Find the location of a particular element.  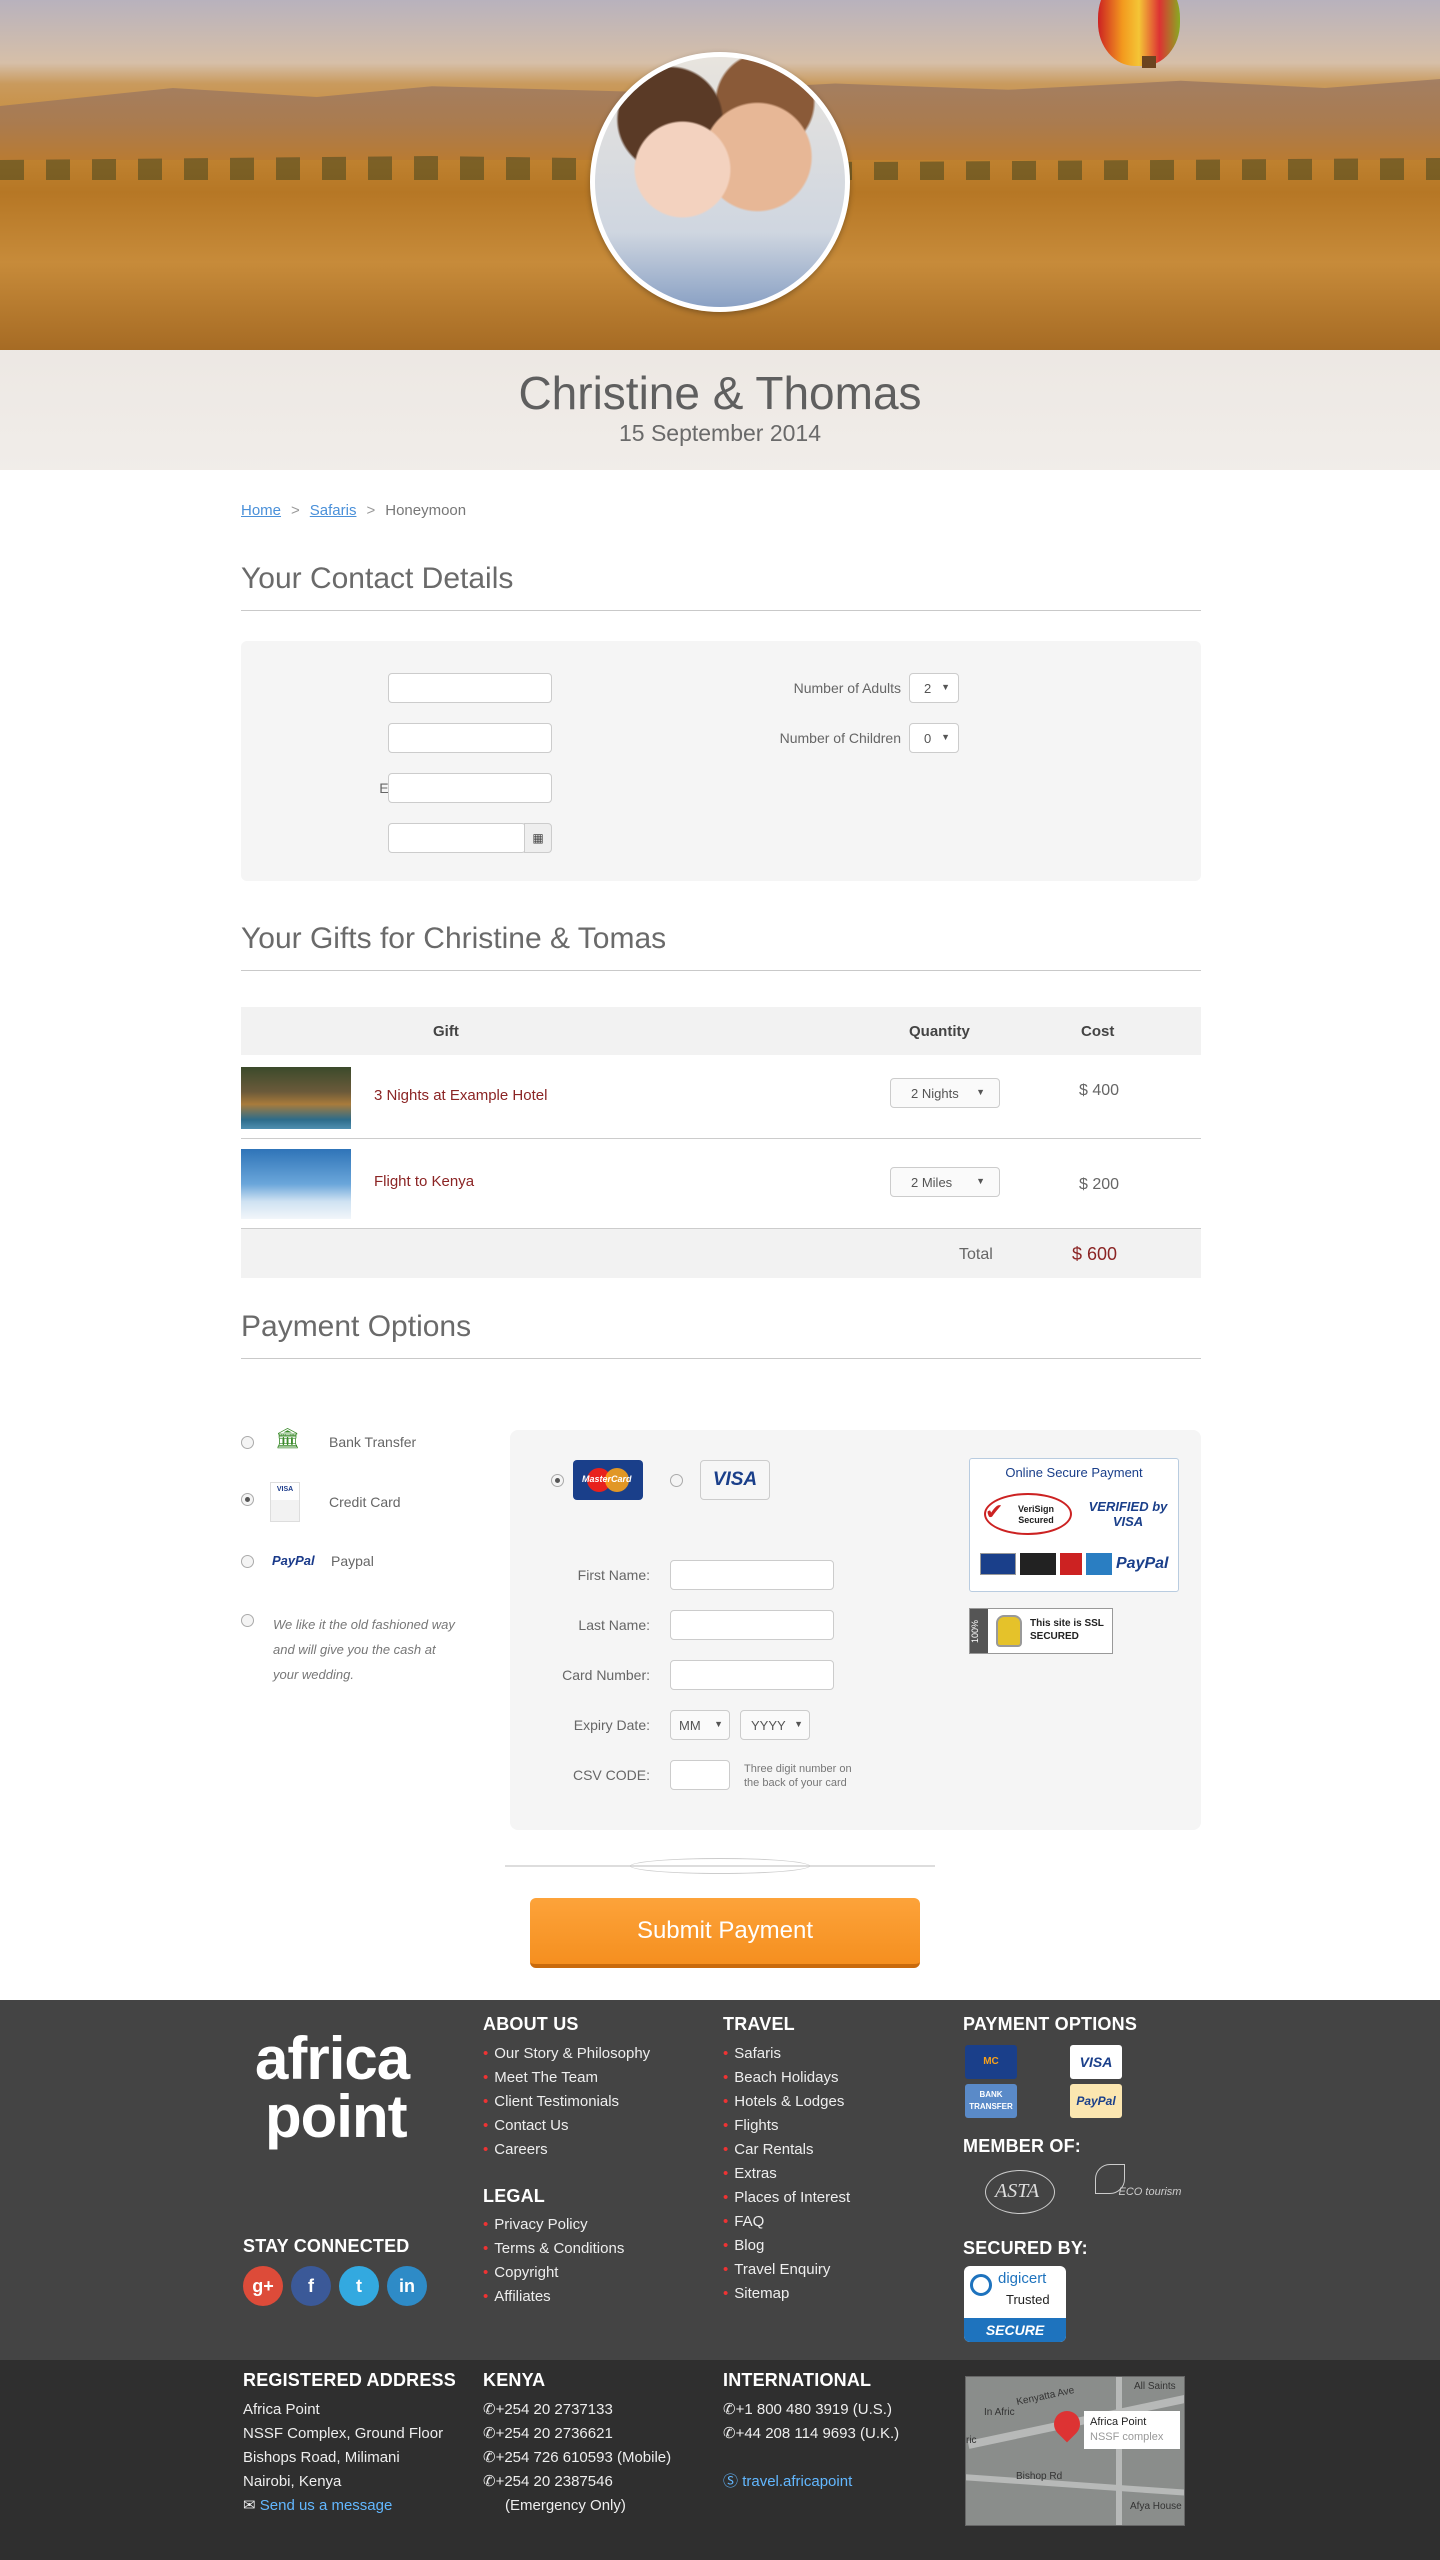

list-item: • Travel Enquiry is located at coordinates (786, 2270).